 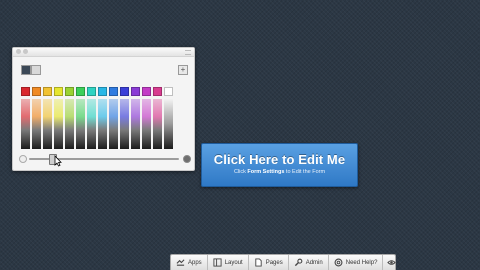 What do you see at coordinates (265, 172) in the screenshot?
I see `form-settings-link: Form Settings` at bounding box center [265, 172].